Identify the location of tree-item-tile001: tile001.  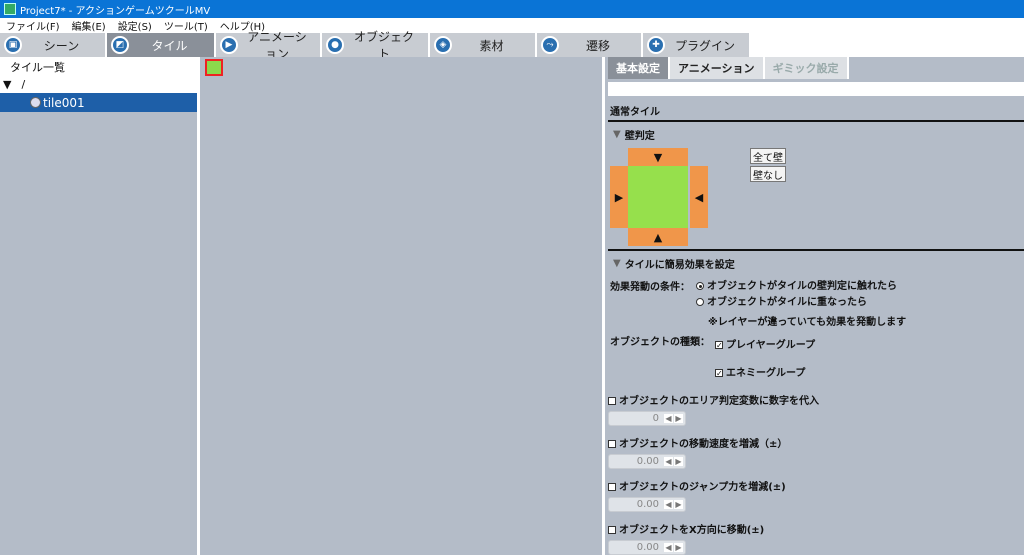
(98, 102).